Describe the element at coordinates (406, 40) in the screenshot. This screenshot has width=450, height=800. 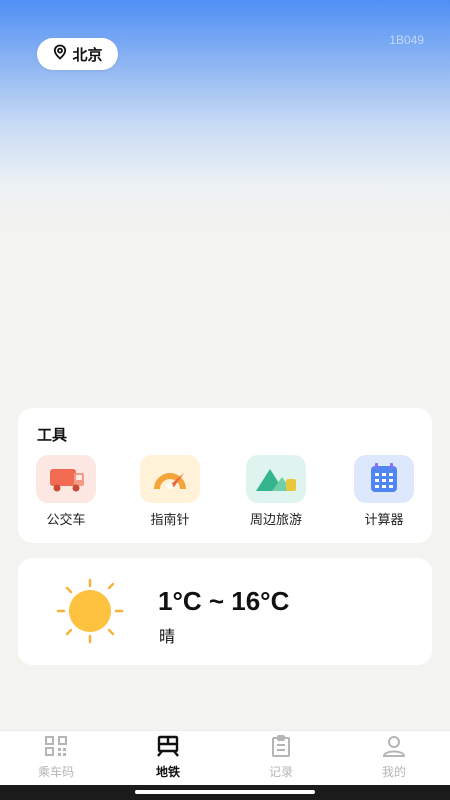
I see `top-counter: 1B049` at that location.